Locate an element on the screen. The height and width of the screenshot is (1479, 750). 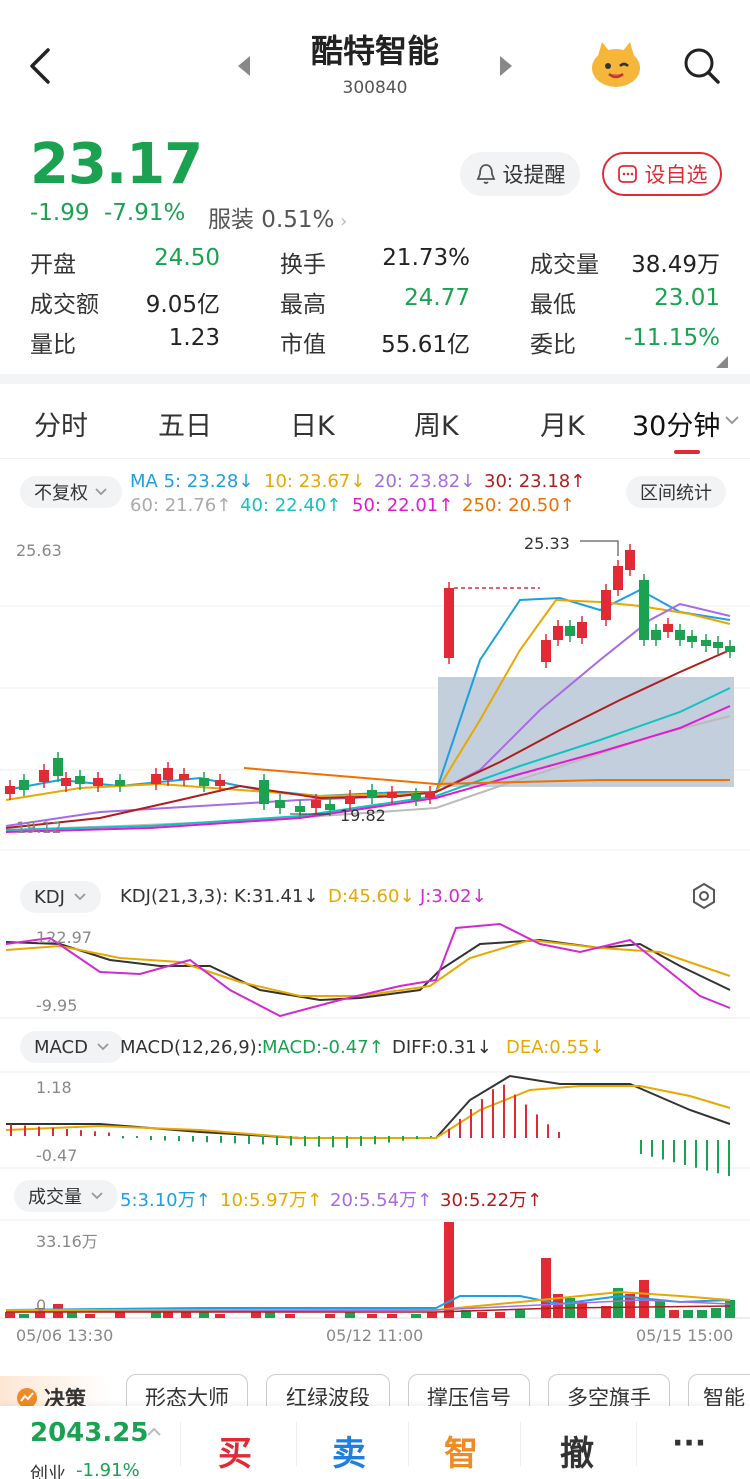
next-stock-icon is located at coordinates (505, 66).